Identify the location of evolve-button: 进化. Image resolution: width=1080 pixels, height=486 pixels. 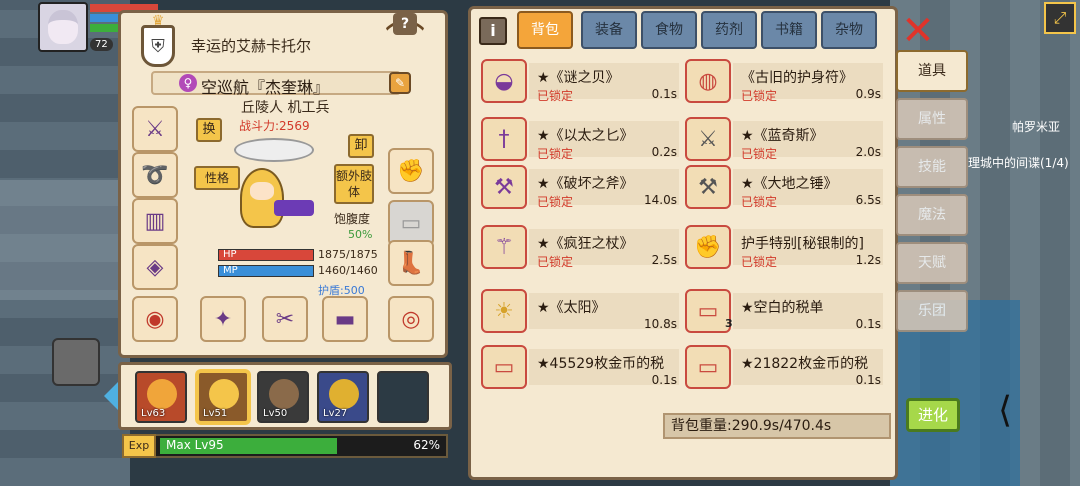
(933, 415).